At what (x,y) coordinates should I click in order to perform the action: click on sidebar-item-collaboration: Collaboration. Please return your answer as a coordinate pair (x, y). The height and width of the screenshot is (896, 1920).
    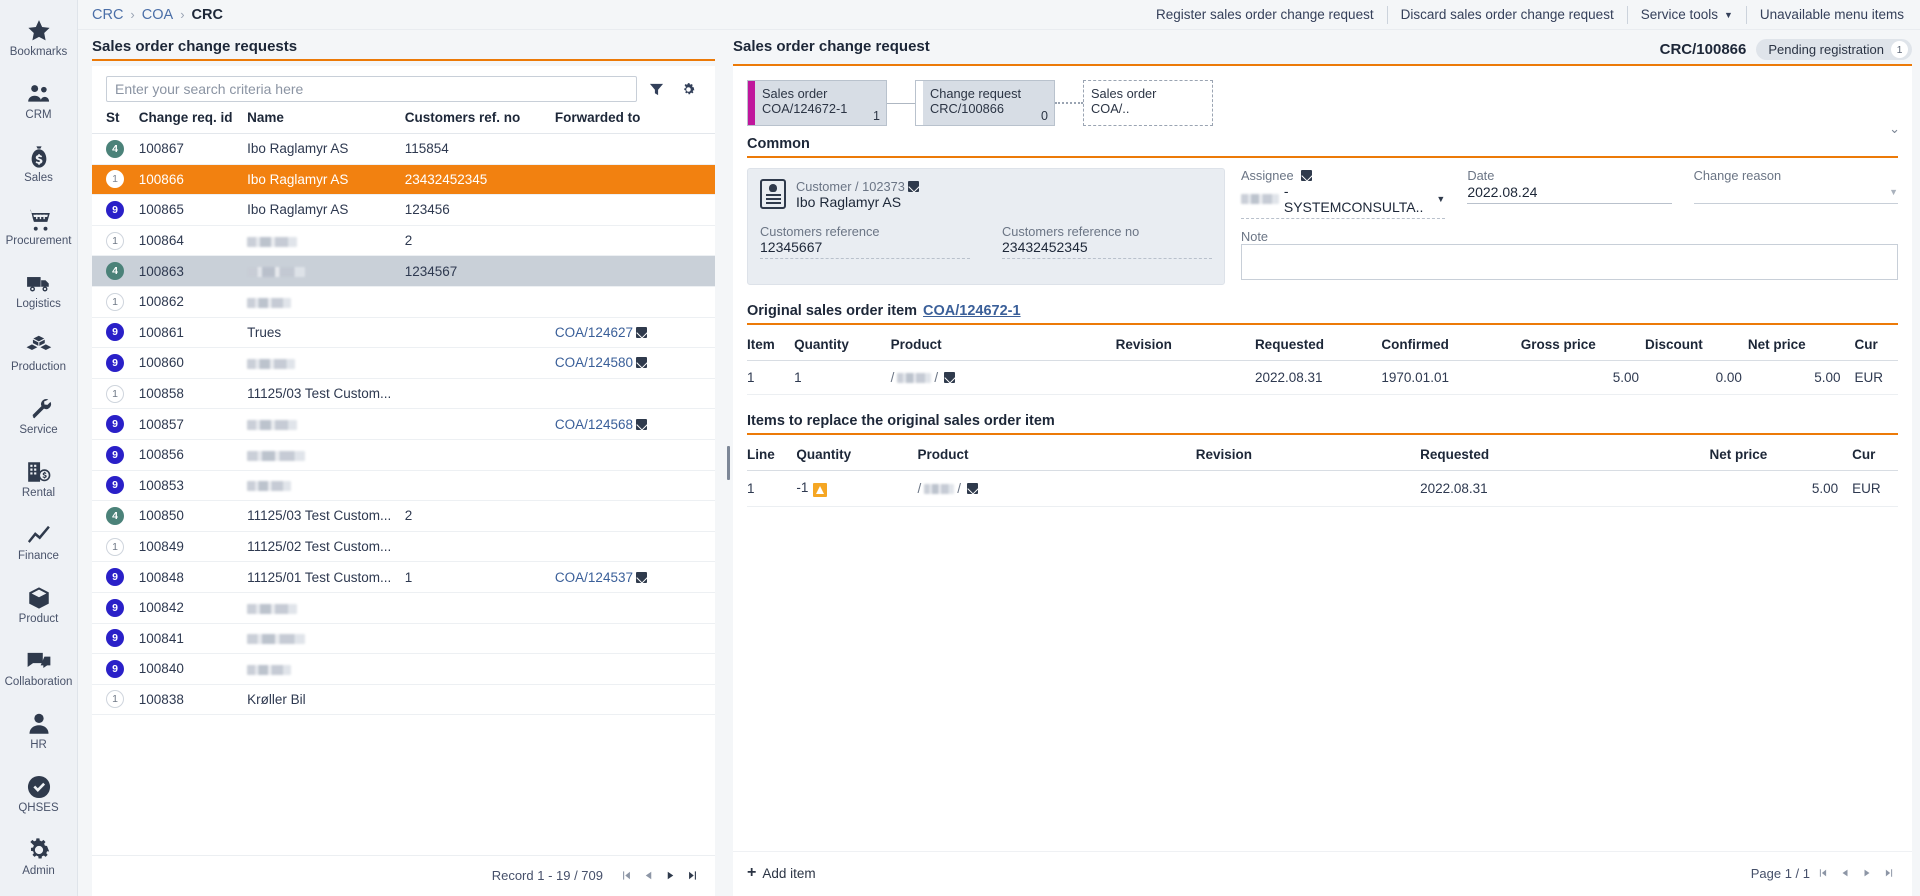
    Looking at the image, I should click on (38, 667).